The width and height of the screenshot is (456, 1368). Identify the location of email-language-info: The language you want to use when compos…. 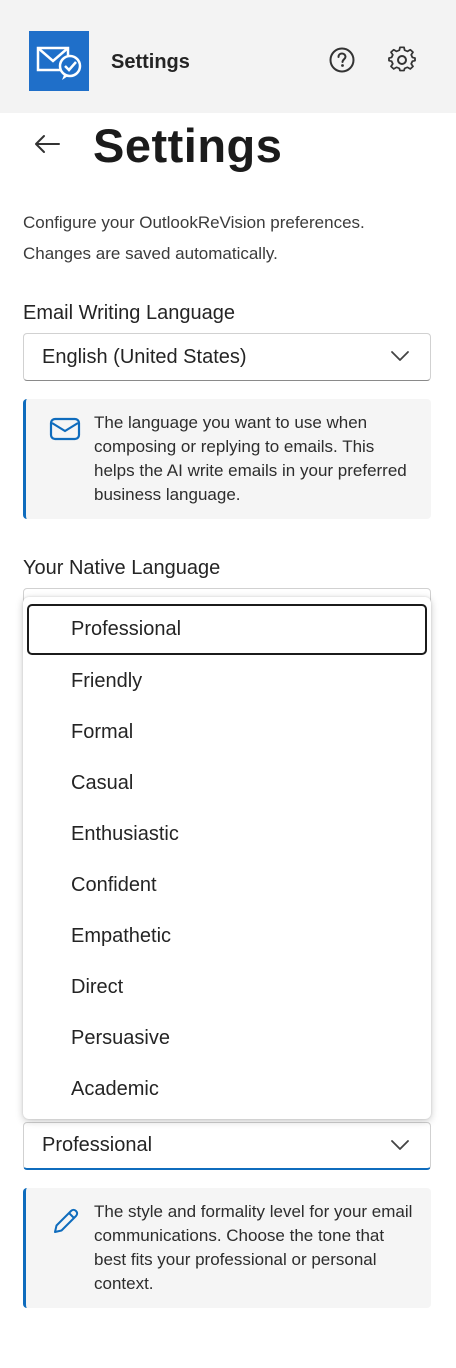
(227, 459).